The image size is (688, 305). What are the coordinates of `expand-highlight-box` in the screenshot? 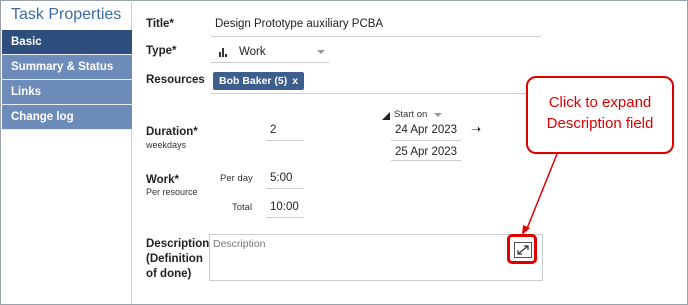 It's located at (522, 249).